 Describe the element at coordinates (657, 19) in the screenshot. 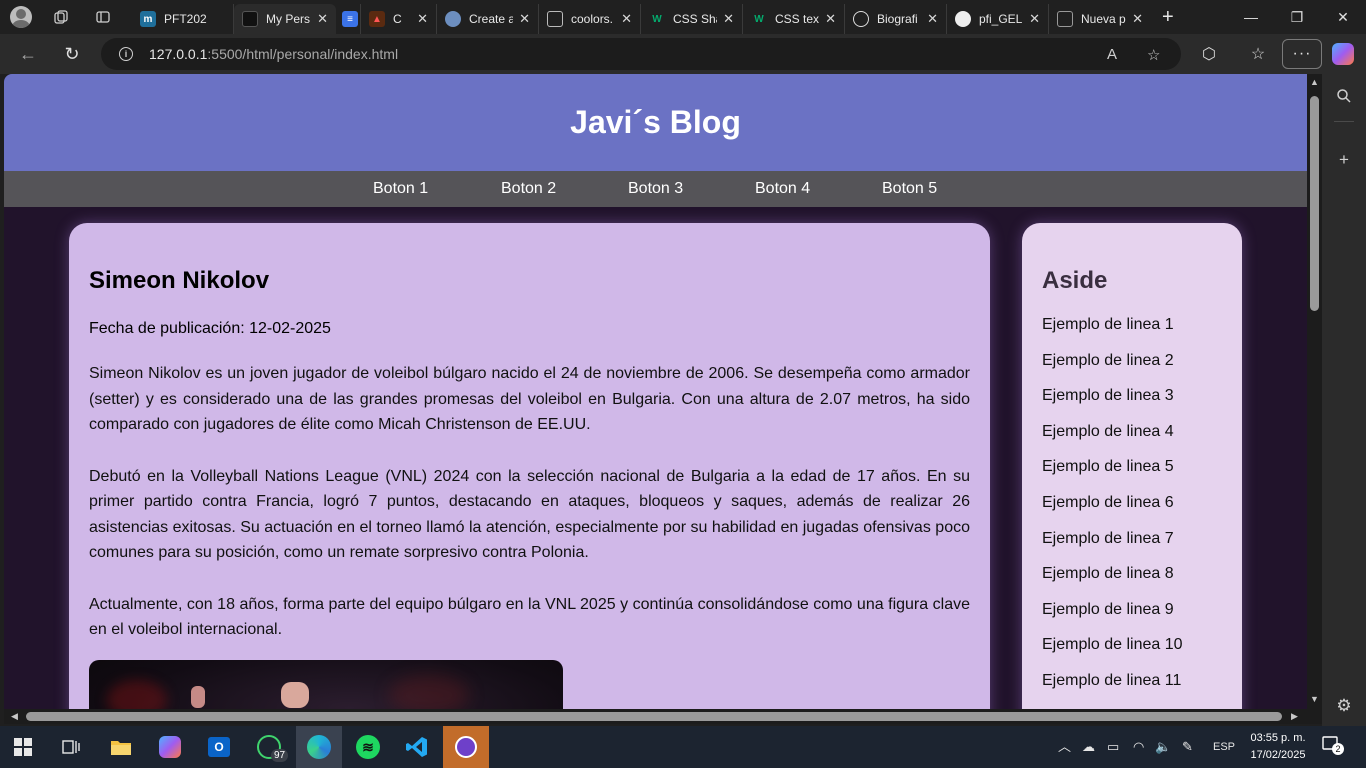

I see `w3schools-icon: W` at that location.